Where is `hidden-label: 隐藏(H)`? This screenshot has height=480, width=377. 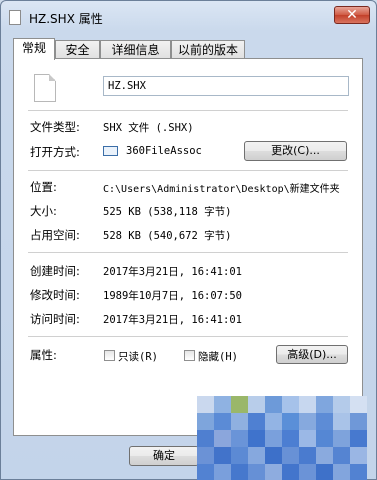 hidden-label: 隐藏(H) is located at coordinates (218, 356).